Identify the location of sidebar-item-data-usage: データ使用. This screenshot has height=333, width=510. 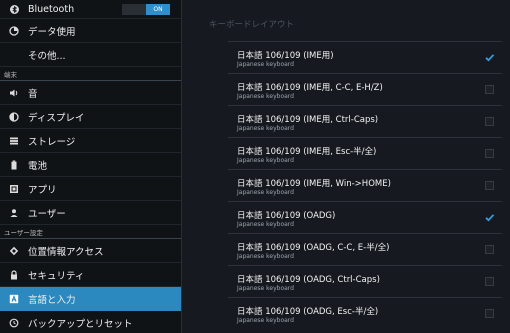
(90, 31).